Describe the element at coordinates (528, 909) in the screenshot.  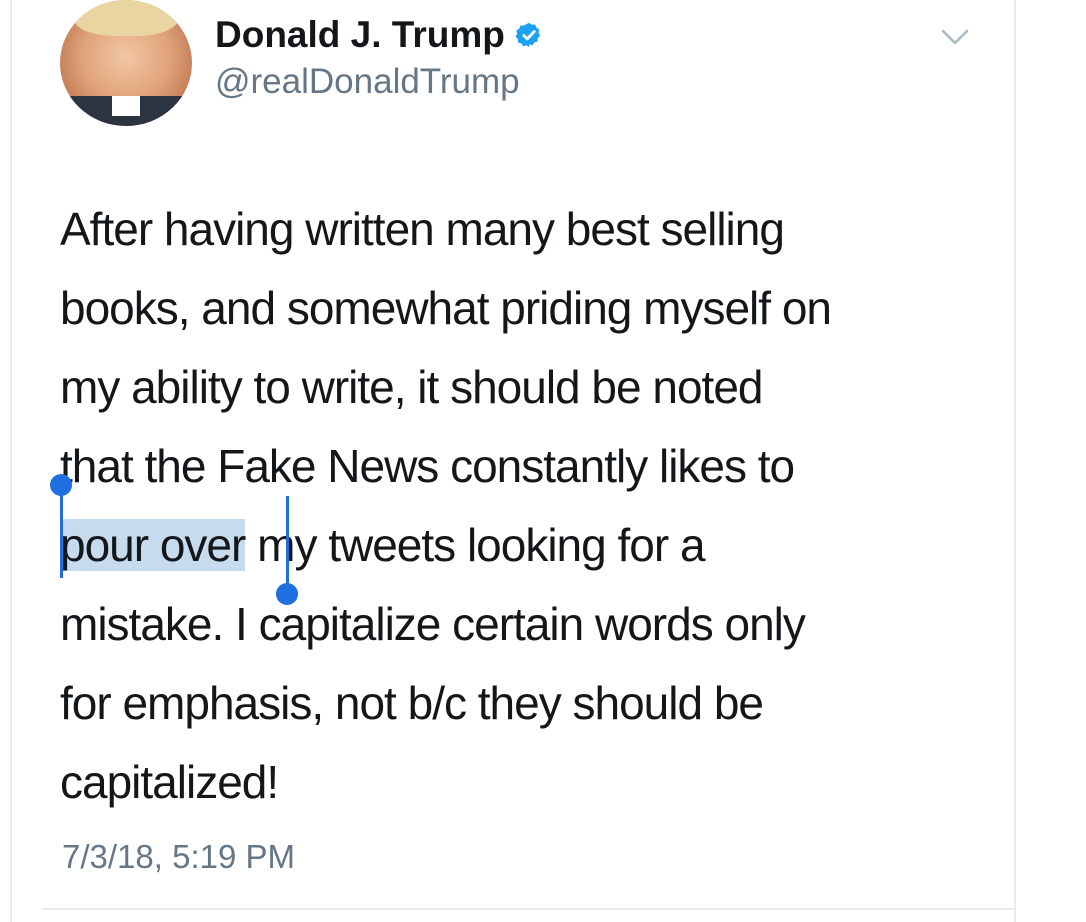
I see `divider` at that location.